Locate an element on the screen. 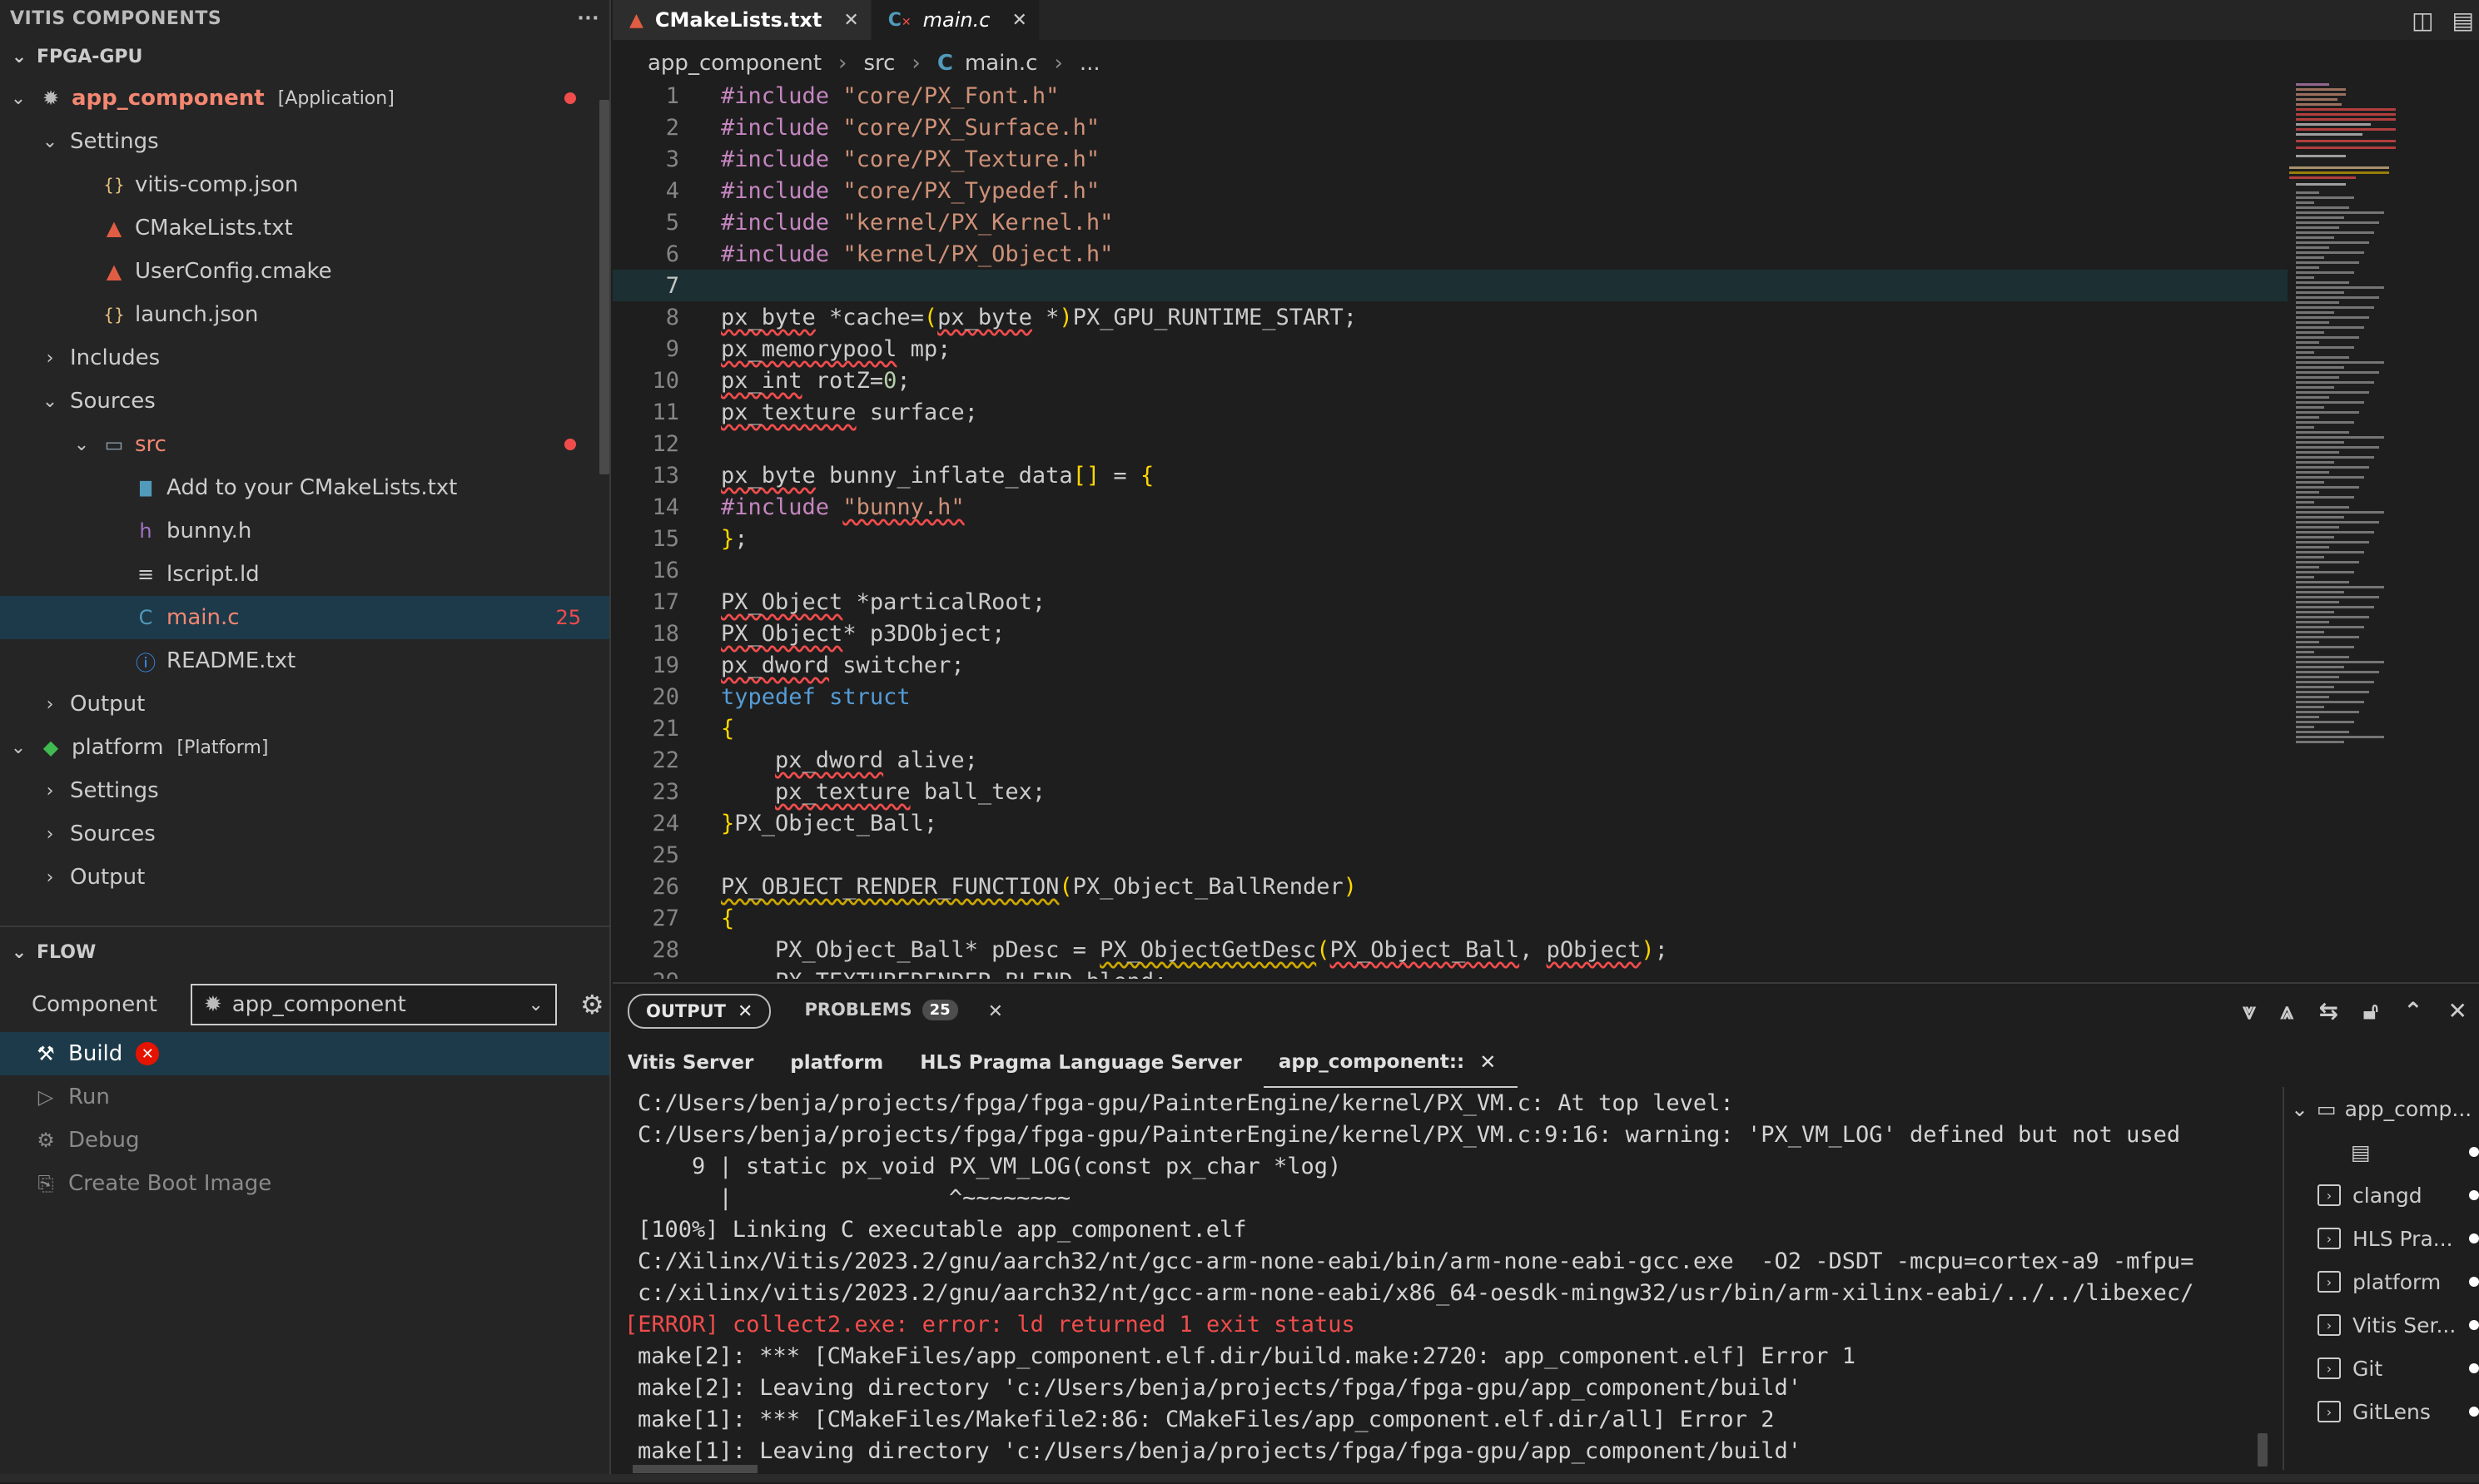 The image size is (2479, 1484). code-line: 29 PX_TEXTURERENDER_BLEND blend; is located at coordinates (1450, 972).